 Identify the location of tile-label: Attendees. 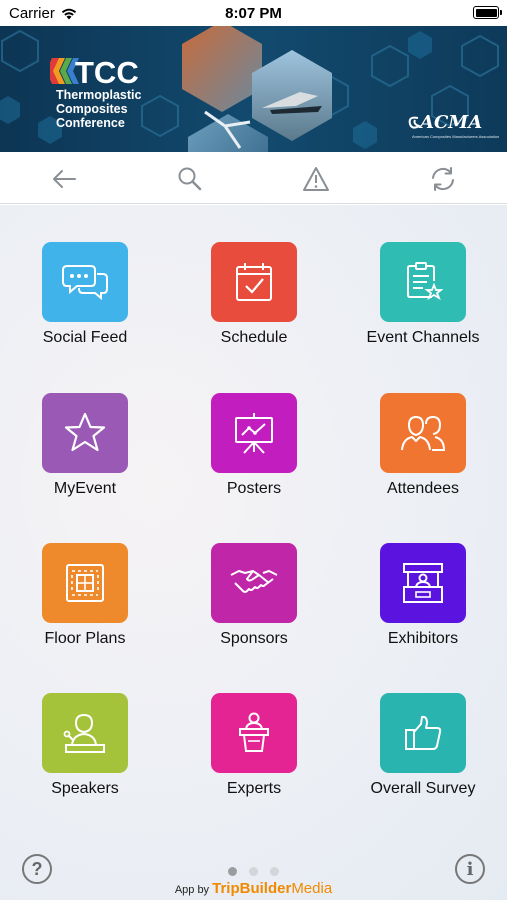
(423, 488).